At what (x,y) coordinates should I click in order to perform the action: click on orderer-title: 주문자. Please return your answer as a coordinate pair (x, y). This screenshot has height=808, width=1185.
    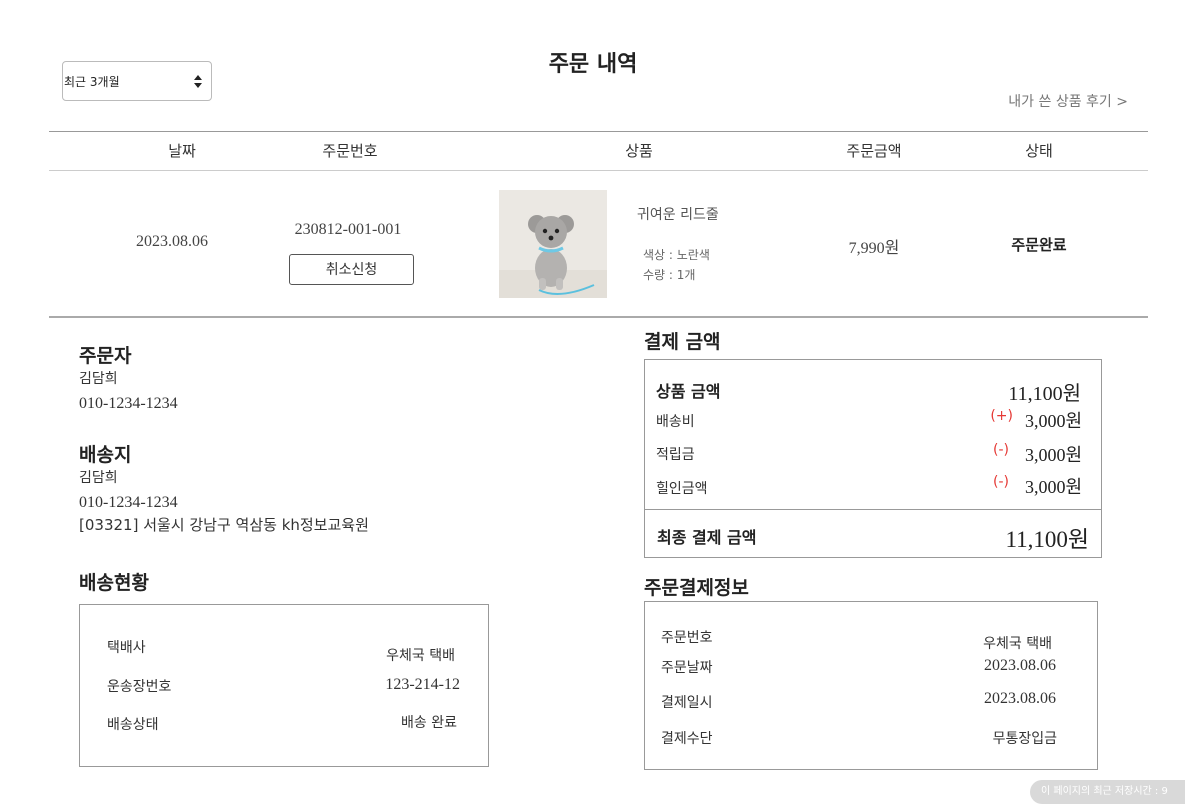
    Looking at the image, I should click on (105, 356).